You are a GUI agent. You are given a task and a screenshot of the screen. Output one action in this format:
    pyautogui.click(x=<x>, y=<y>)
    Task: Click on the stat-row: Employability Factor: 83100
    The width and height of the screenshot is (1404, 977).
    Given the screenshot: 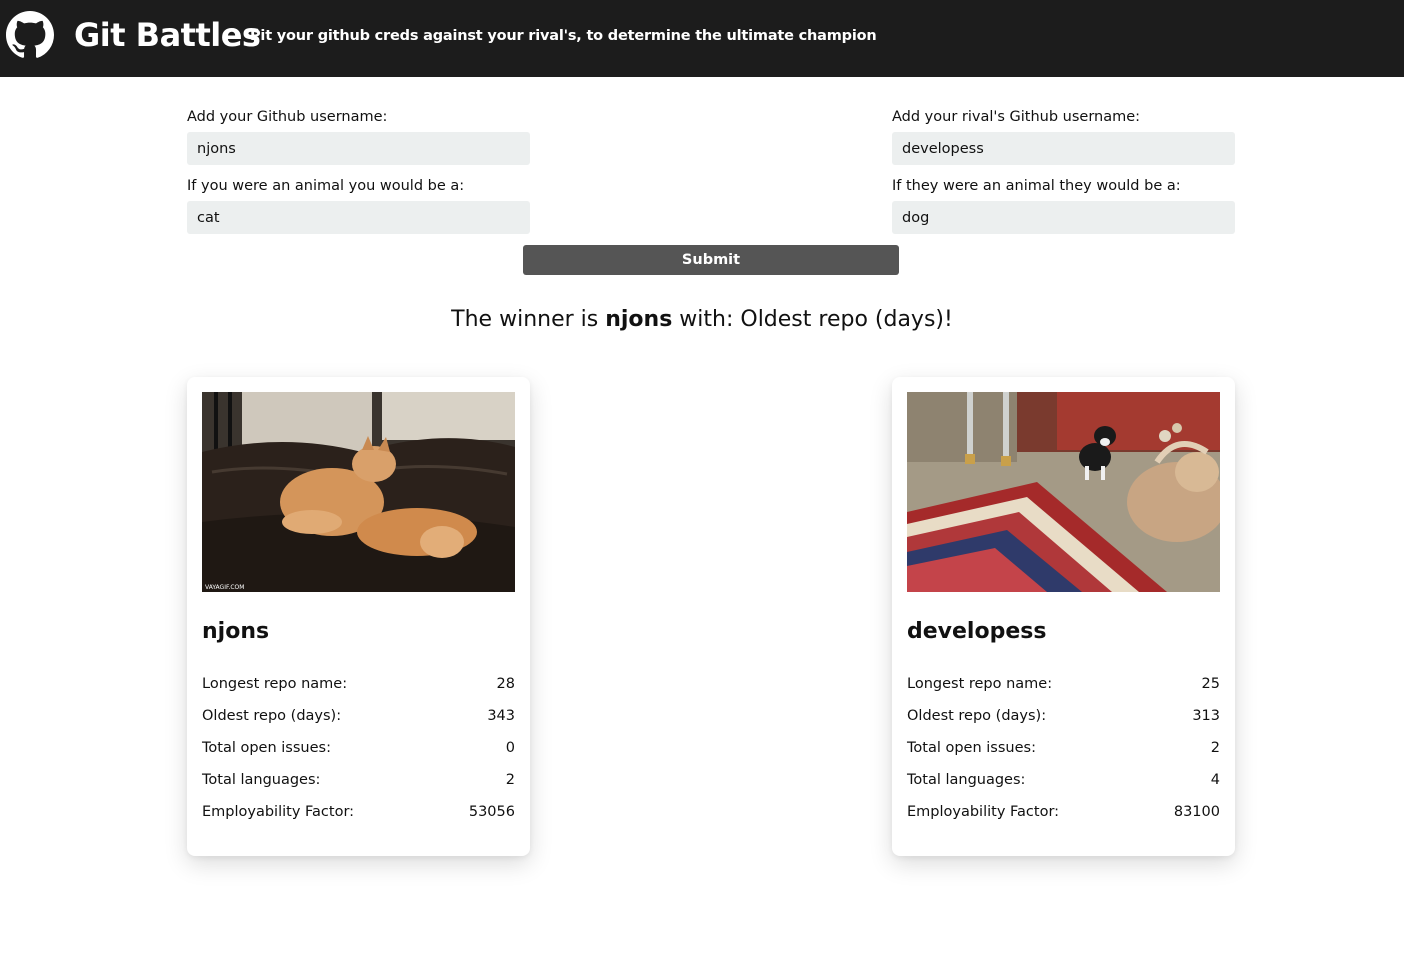 What is the action you would take?
    pyautogui.click(x=1063, y=812)
    